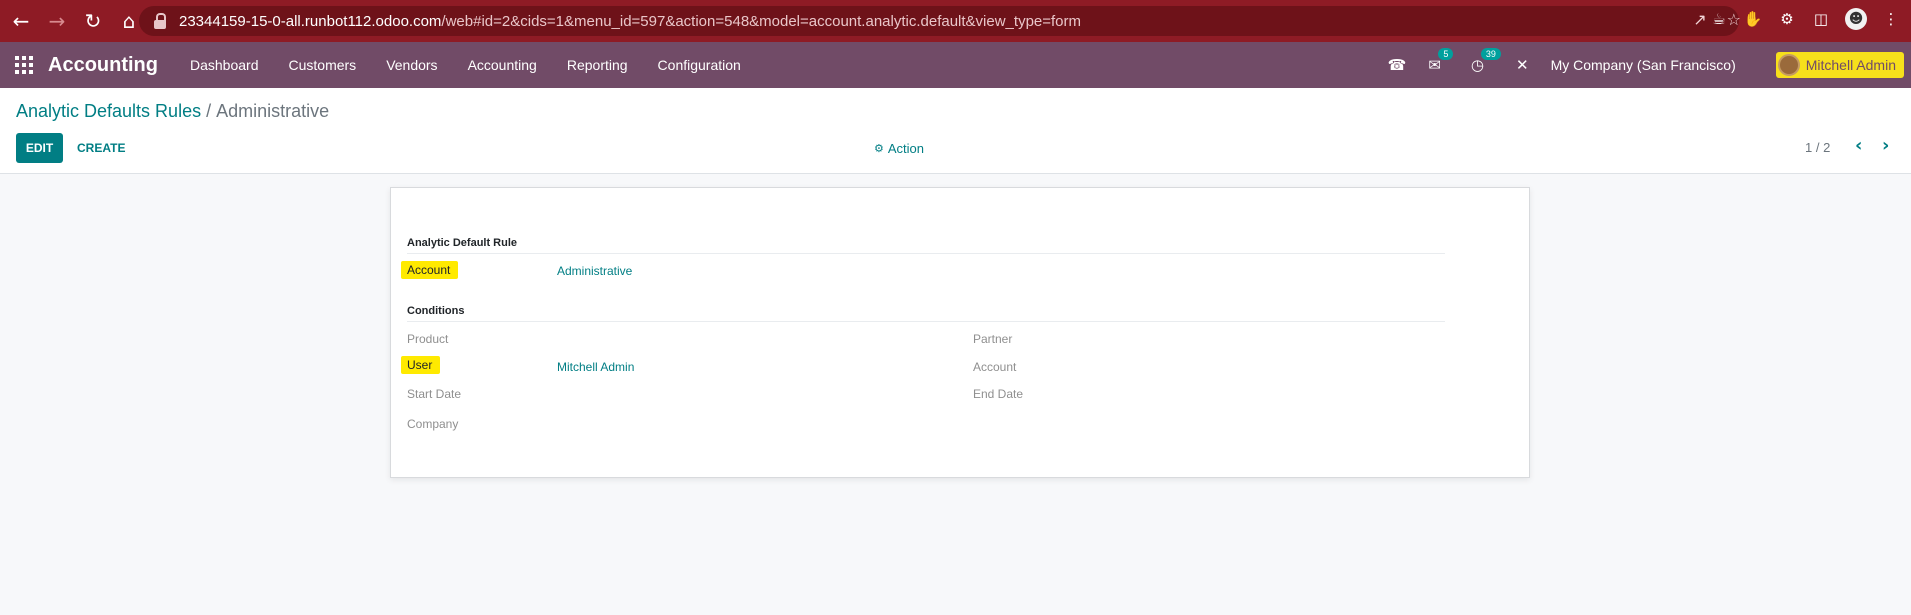  I want to click on chevron-right-icon: ›, so click(1885, 145).